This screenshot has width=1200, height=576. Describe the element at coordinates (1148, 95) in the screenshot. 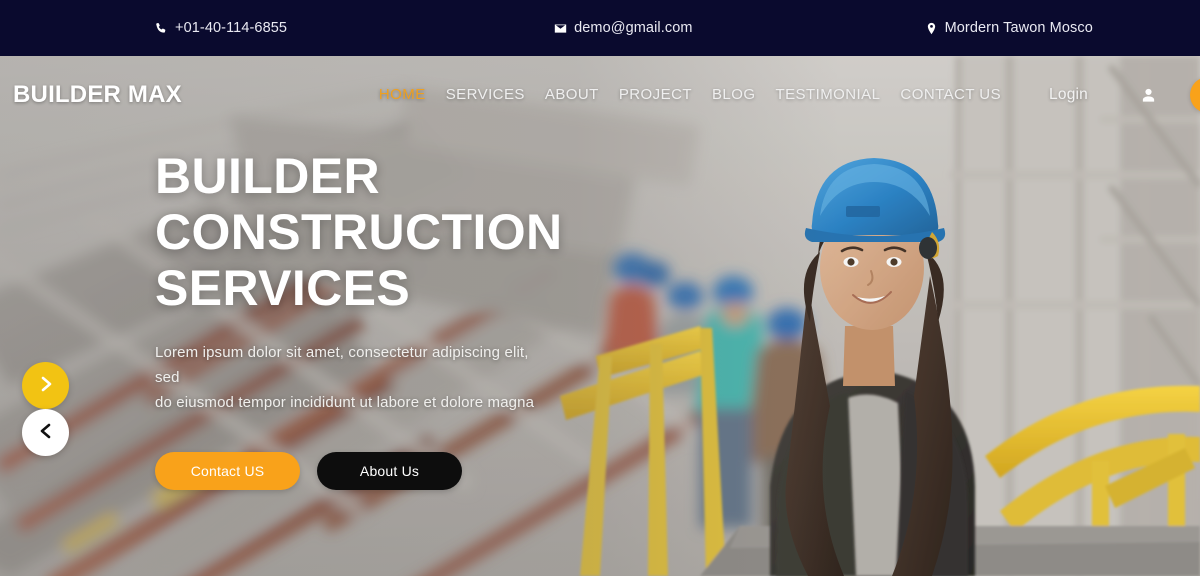

I see `user-icon` at that location.